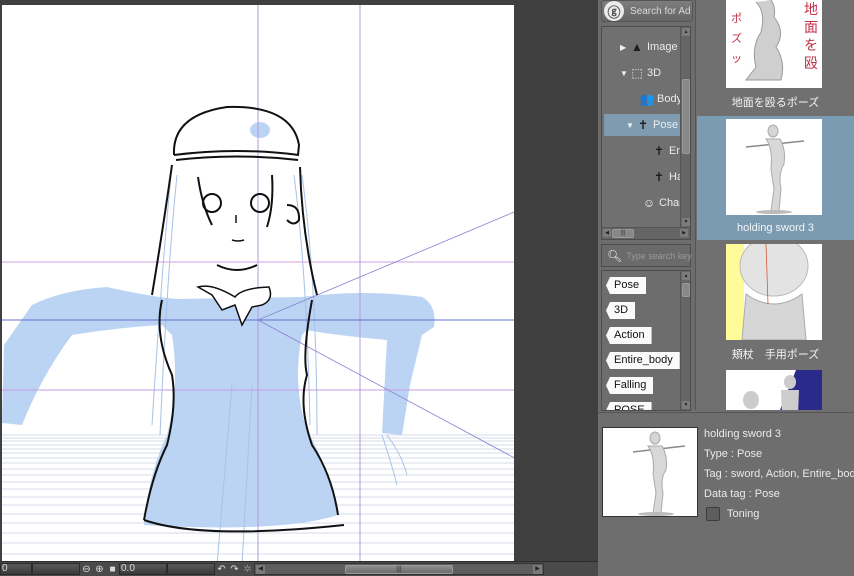 The height and width of the screenshot is (576, 854). I want to click on tree-vertical-scrollbar: ▲ ▼, so click(685, 127).